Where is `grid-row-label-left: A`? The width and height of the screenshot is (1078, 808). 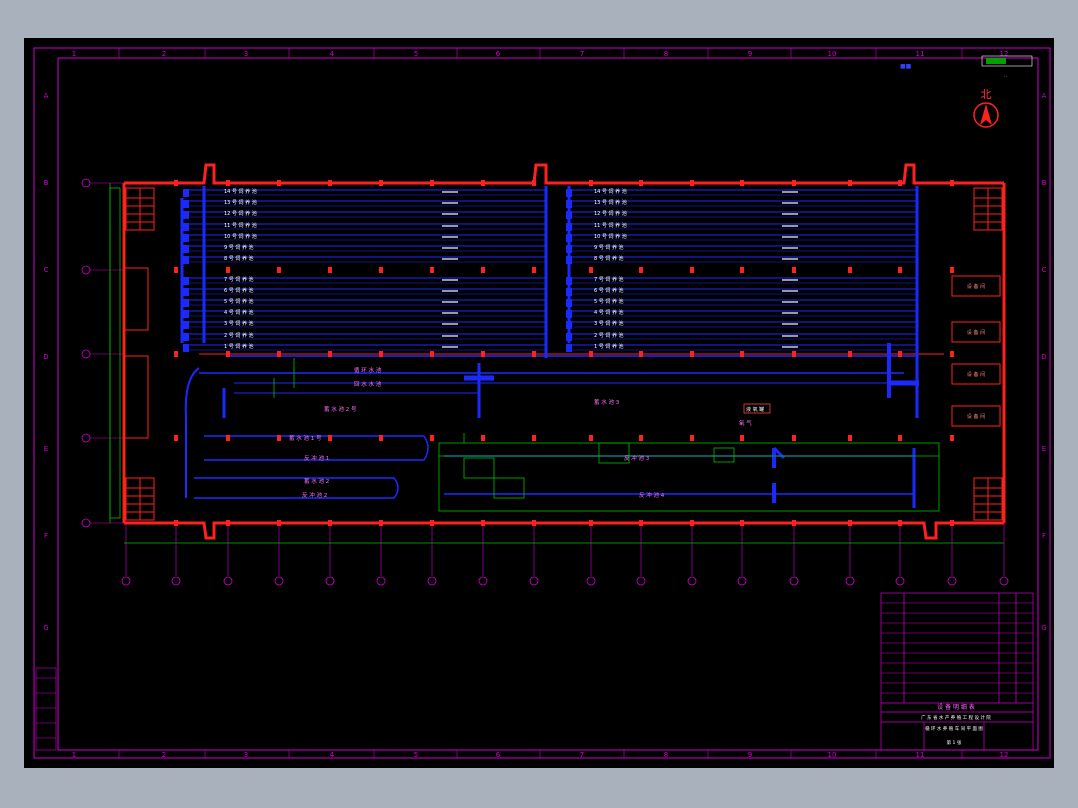 grid-row-label-left: A is located at coordinates (46, 96).